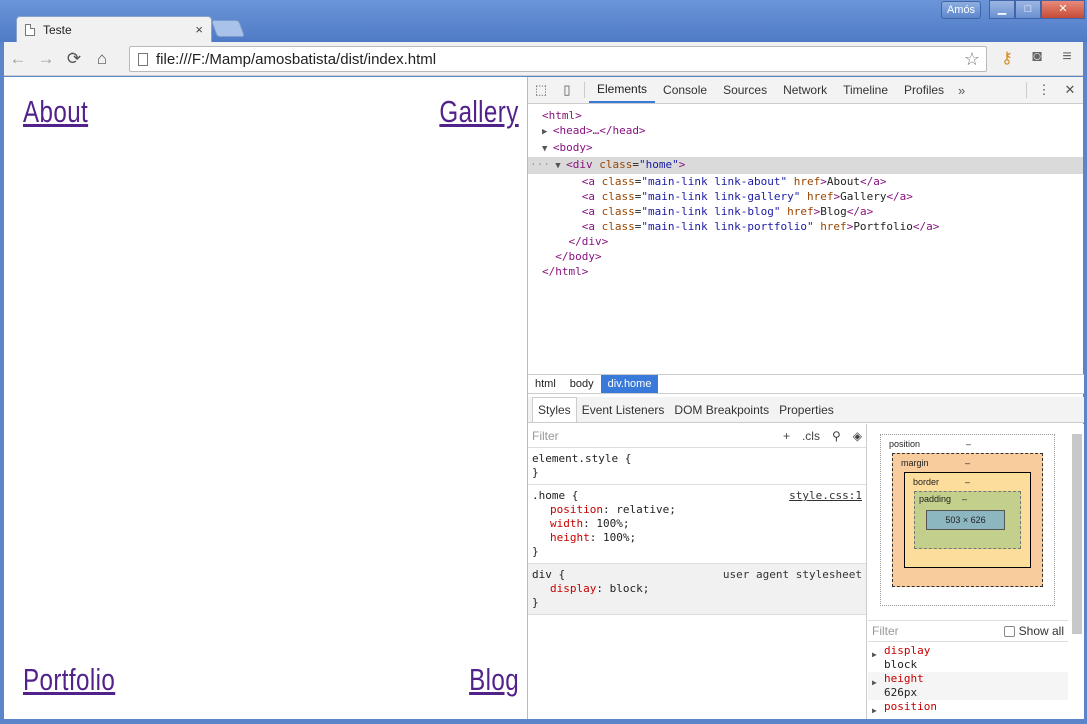 Image resolution: width=1087 pixels, height=724 pixels. What do you see at coordinates (545, 384) in the screenshot?
I see `breadcrumb-html: html` at bounding box center [545, 384].